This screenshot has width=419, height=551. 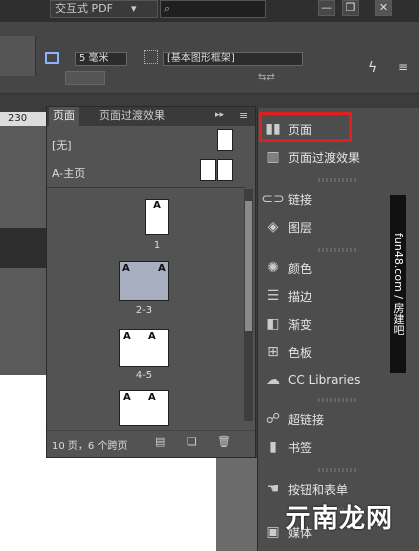 I want to click on dock-item-label: 书签, so click(x=300, y=447).